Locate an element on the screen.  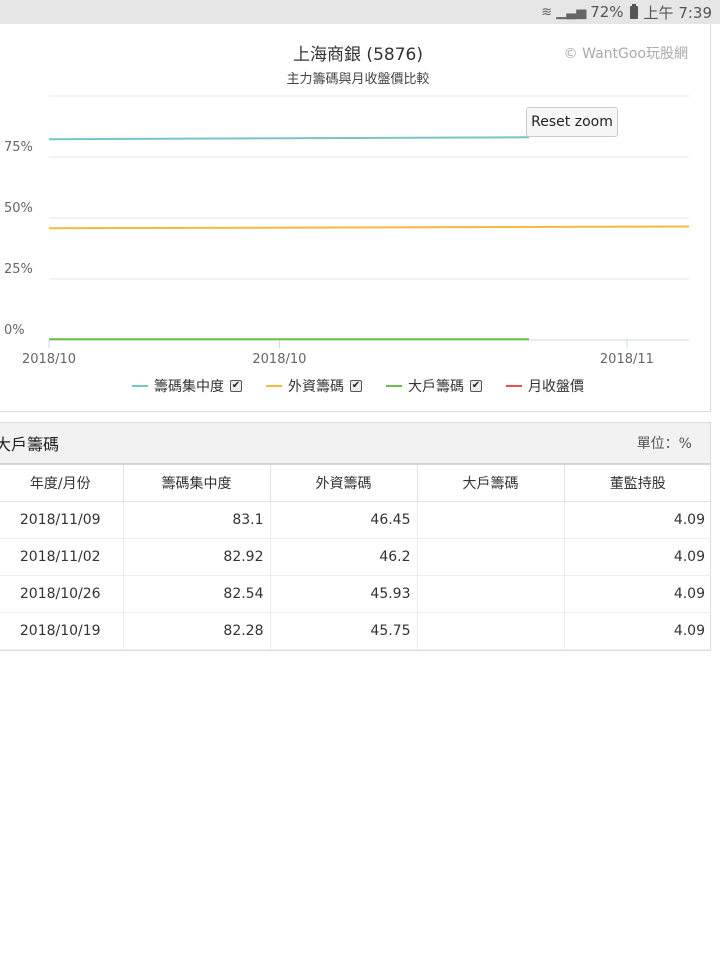
cell-foreign: 45.93 is located at coordinates (344, 594).